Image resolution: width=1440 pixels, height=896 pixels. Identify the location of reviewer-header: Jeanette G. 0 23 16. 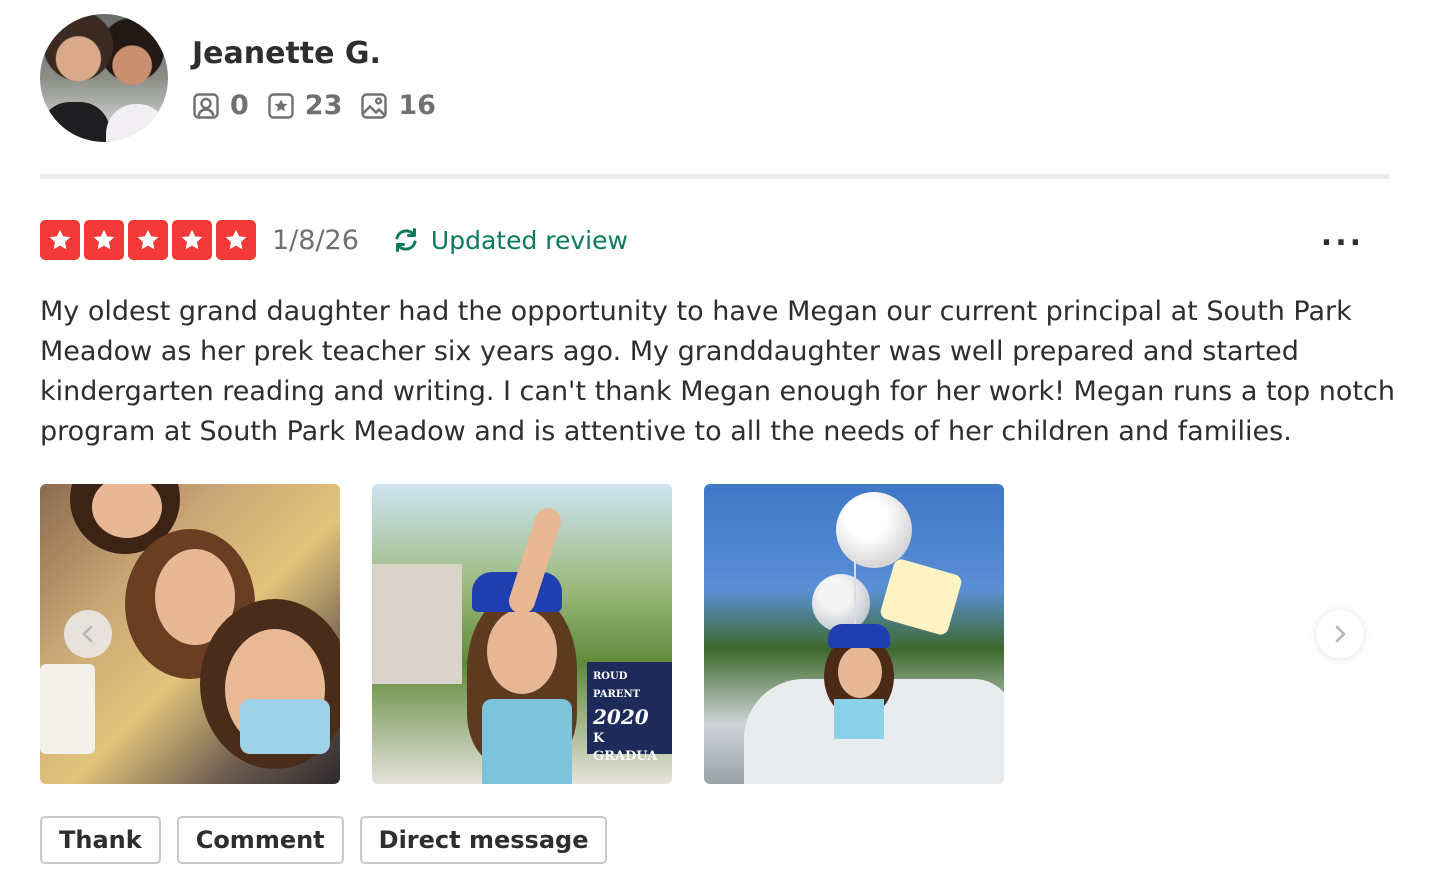
(390, 79).